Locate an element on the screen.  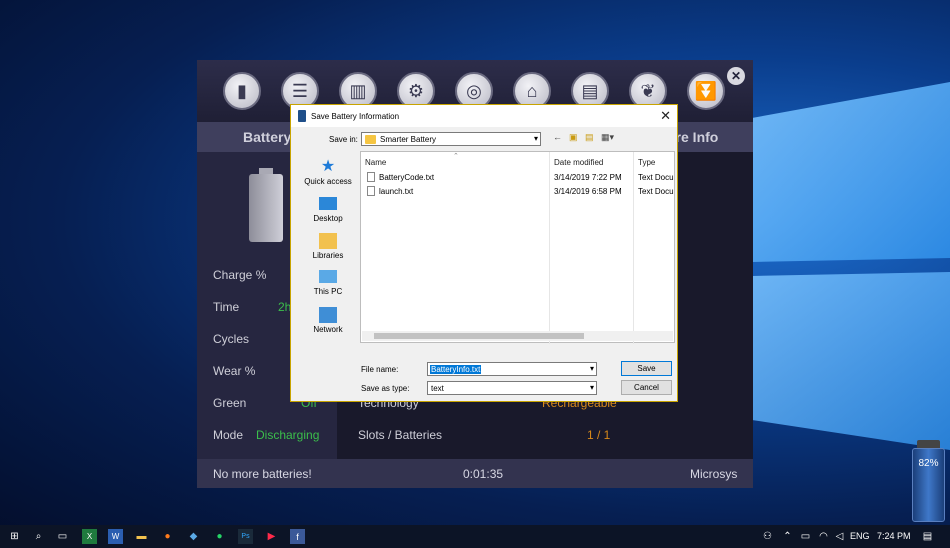
photoshop-icon: Ps is located at coordinates (245, 536).